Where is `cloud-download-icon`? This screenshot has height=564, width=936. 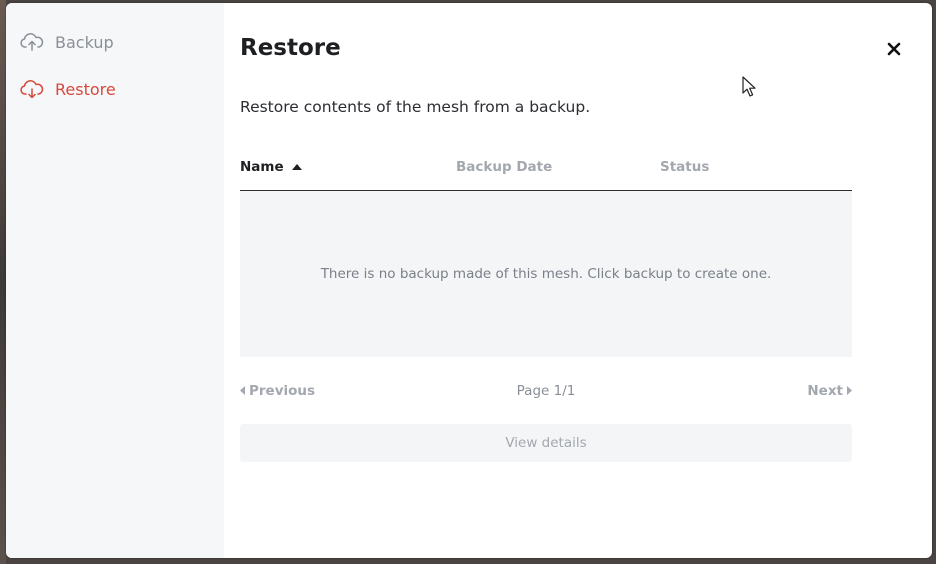 cloud-download-icon is located at coordinates (32, 89).